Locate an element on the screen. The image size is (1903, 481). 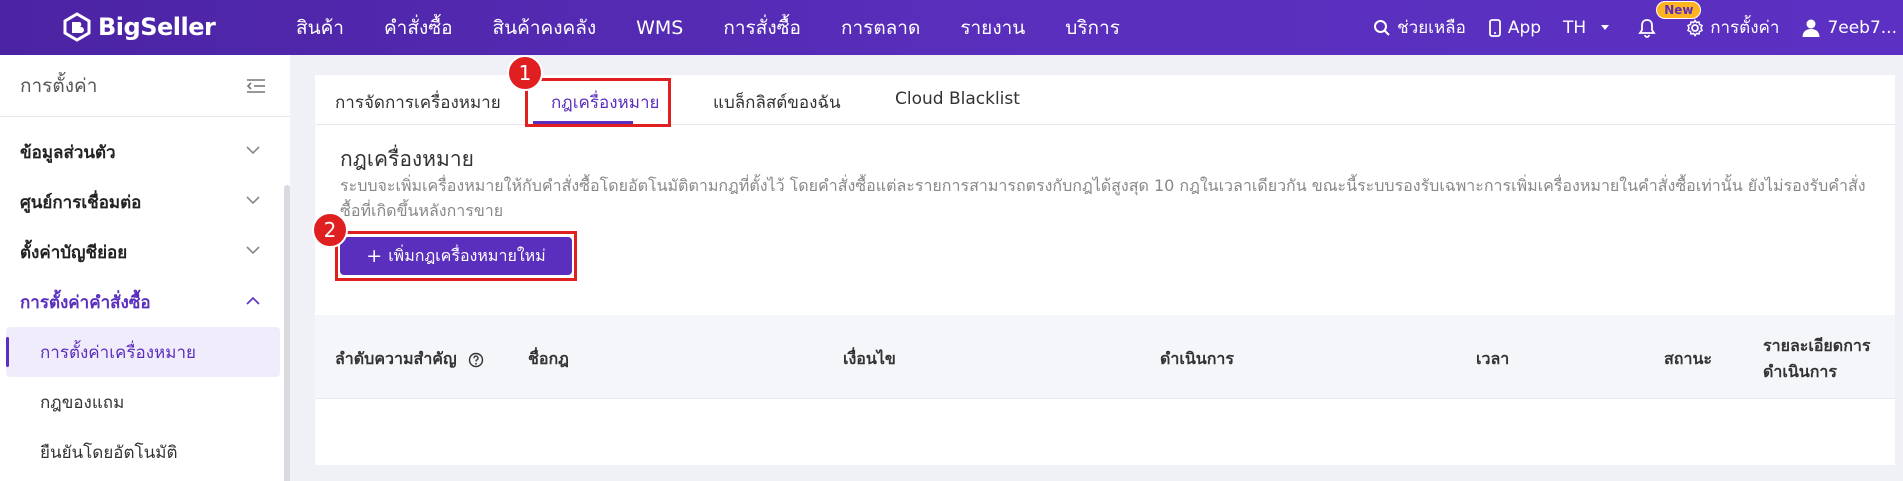
column-header-rule-name: ชื่อกฎ is located at coordinates (548, 358).